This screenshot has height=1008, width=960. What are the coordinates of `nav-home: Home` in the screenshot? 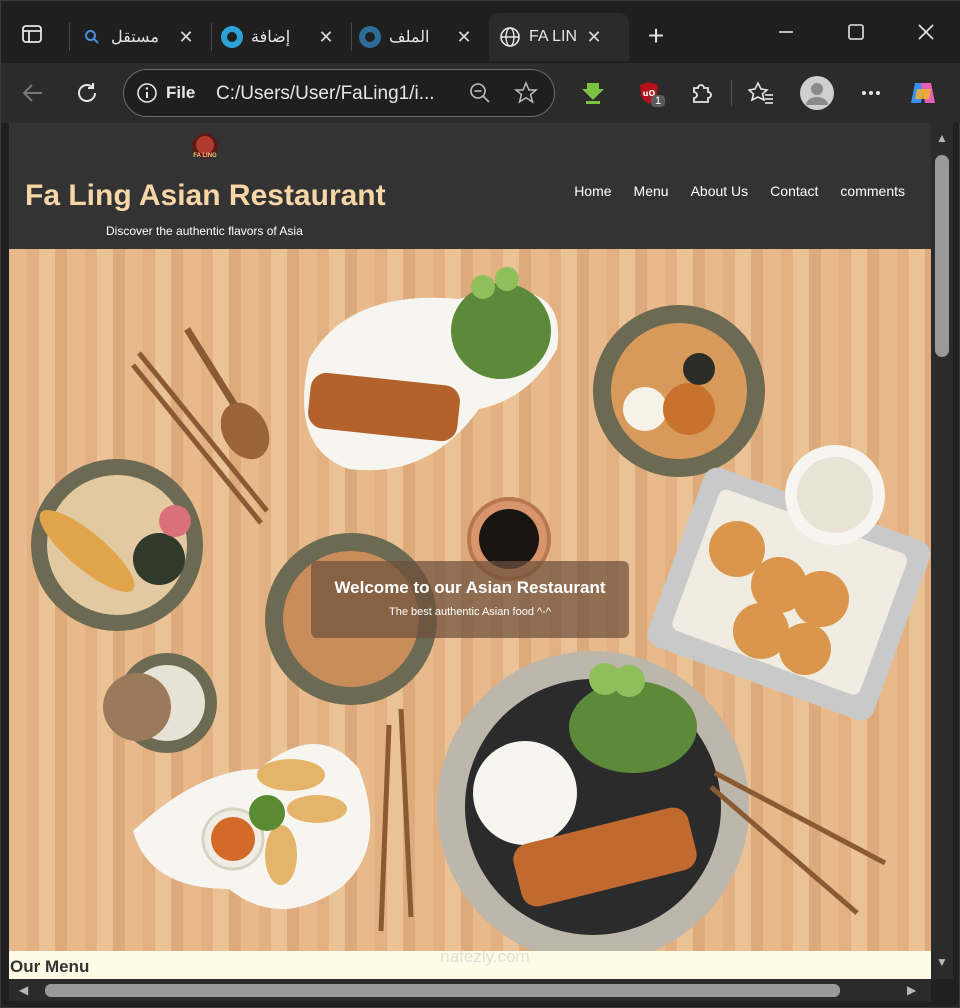 It's located at (592, 191).